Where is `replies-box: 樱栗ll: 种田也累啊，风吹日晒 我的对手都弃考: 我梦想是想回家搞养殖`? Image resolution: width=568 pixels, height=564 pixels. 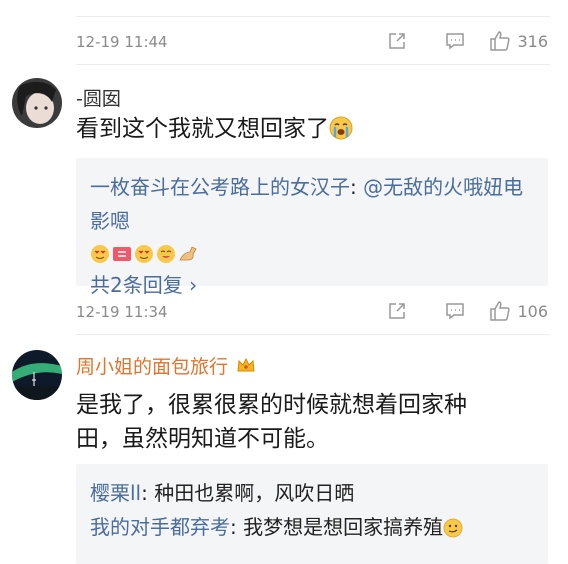
replies-box: 樱栗ll: 种田也累啊，风吹日晒 我的对手都弃考: 我梦想是想回家搞养殖 is located at coordinates (312, 514).